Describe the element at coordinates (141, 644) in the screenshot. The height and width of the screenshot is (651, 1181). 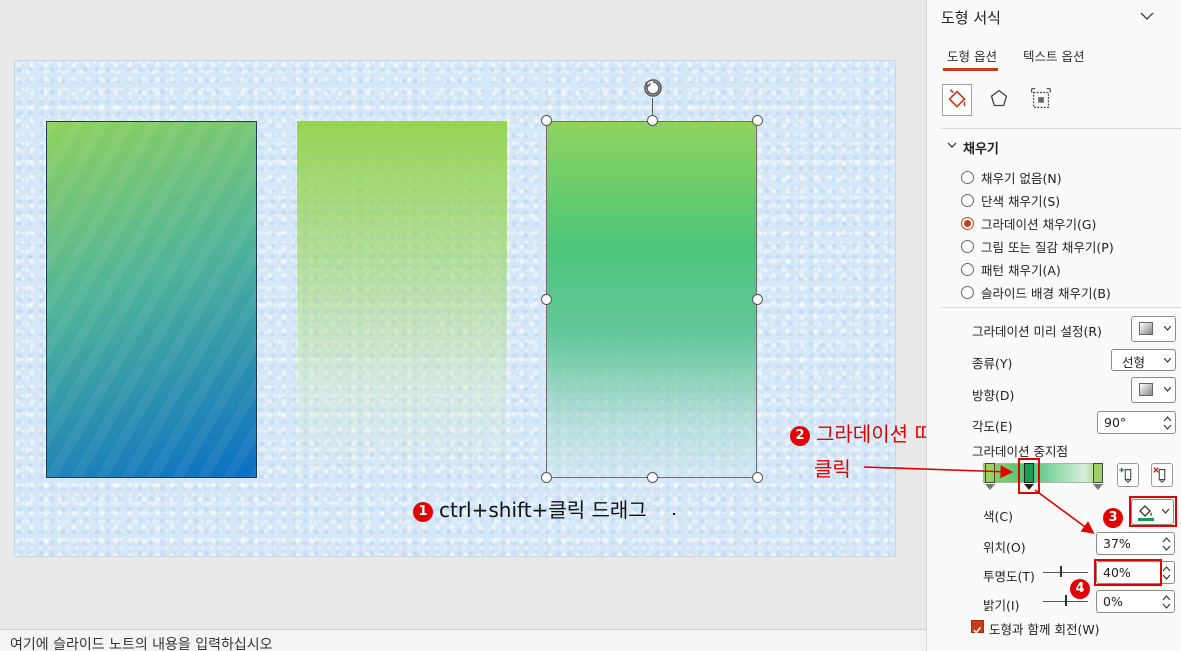
I see `notes-placeholder: 여기에 슬라이드 노트의 내용을 입력하십시오` at that location.